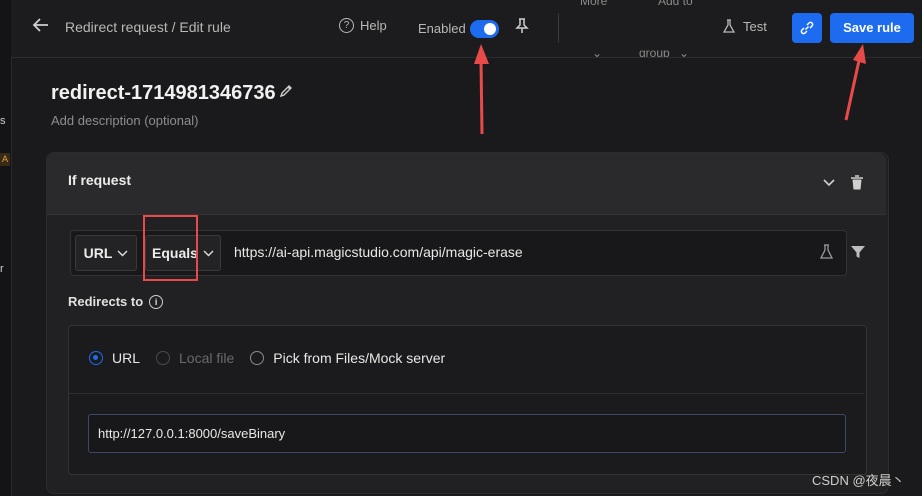 This screenshot has height=496, width=922. Describe the element at coordinates (148, 27) in the screenshot. I see `breadcrumb: Redirect request / Edit rule` at that location.